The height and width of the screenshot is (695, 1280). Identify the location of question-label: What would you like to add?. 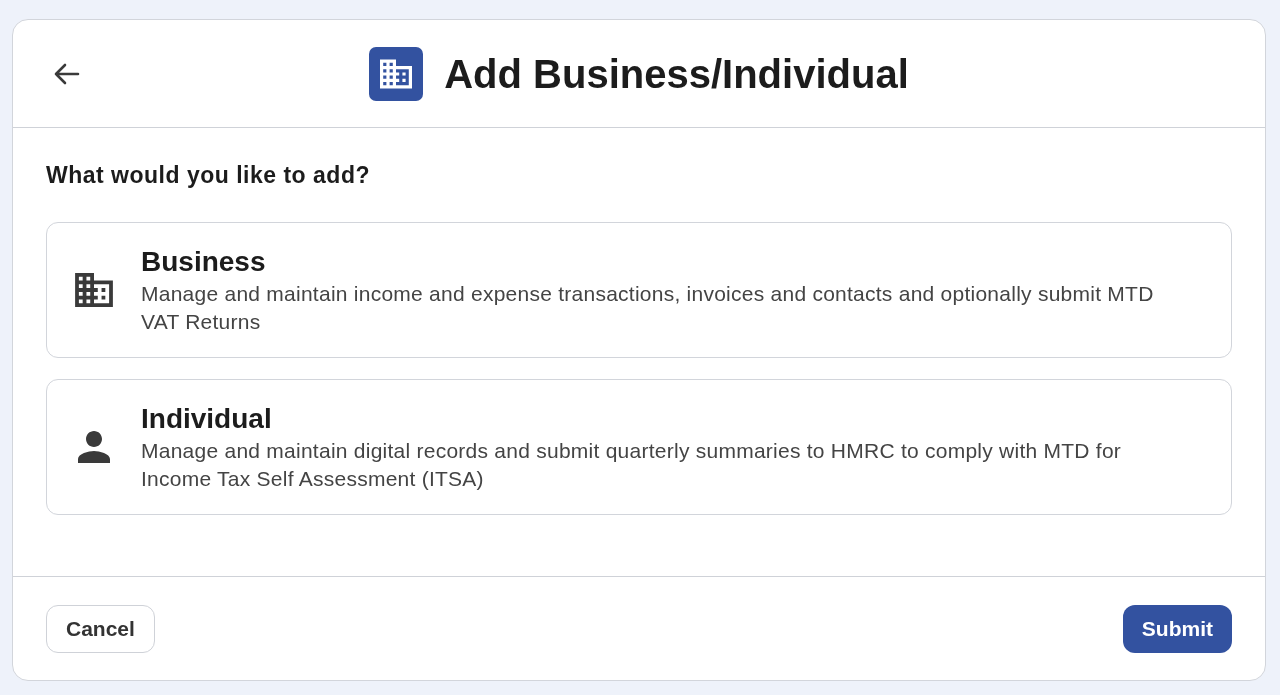
(208, 175).